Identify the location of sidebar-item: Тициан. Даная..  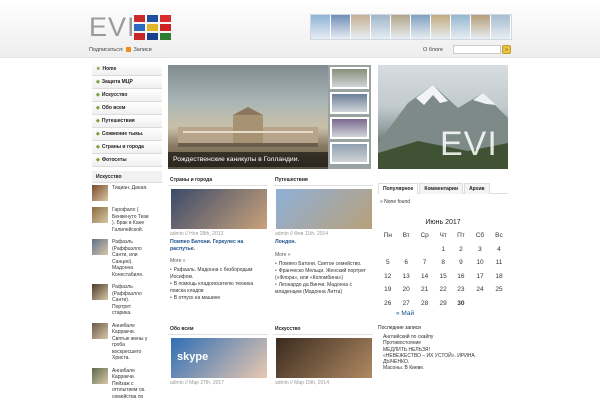
(127, 193).